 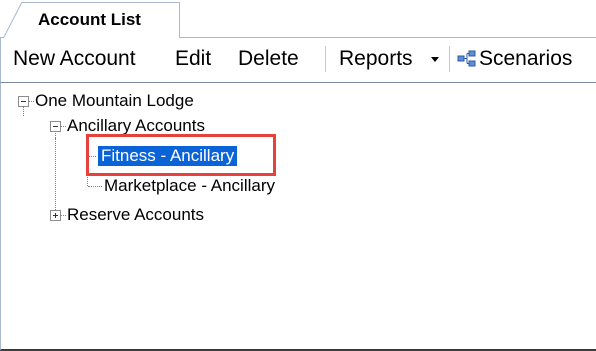 What do you see at coordinates (181, 155) in the screenshot?
I see `highlight-annotation` at bounding box center [181, 155].